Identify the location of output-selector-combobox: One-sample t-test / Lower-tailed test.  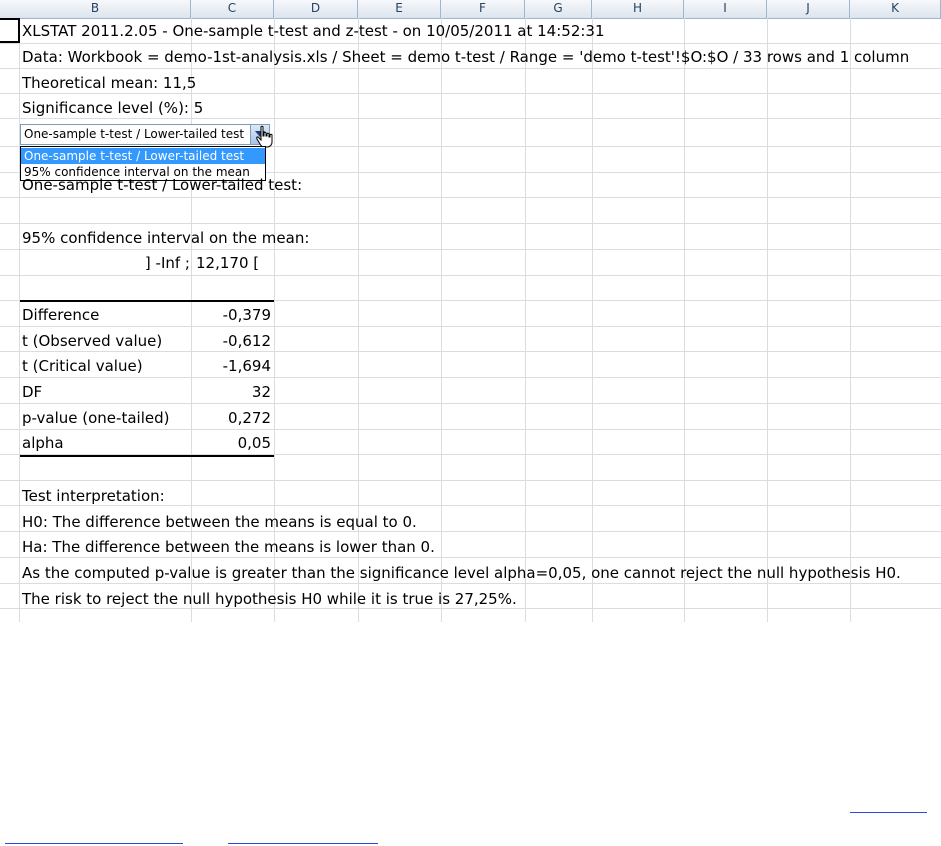
(145, 134).